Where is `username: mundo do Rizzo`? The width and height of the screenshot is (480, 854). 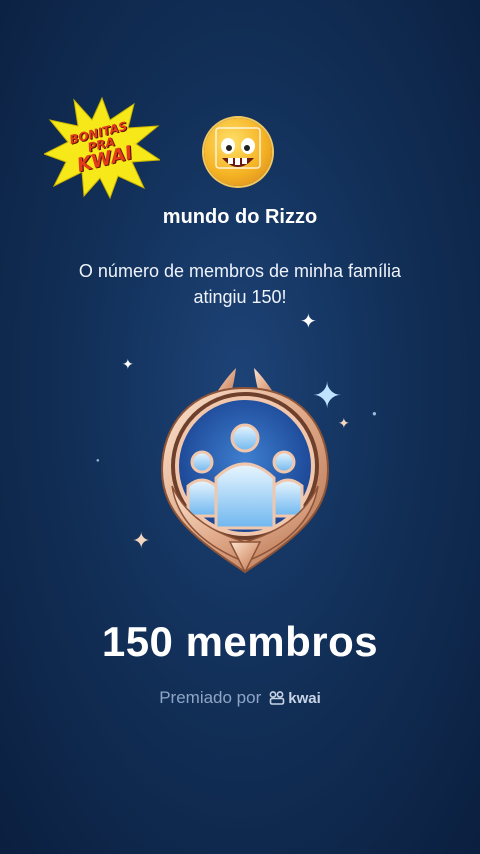 username: mundo do Rizzo is located at coordinates (240, 217).